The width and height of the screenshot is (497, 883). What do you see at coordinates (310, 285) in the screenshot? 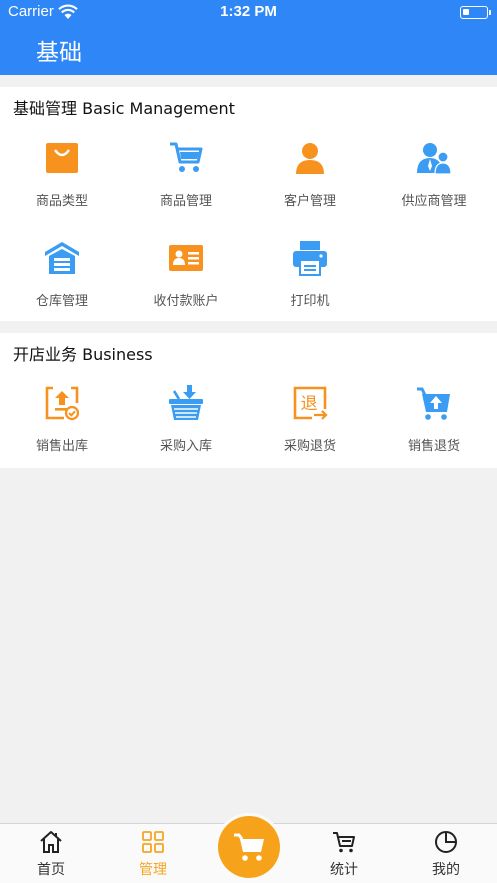
I see `tile-printer: 打印机` at bounding box center [310, 285].